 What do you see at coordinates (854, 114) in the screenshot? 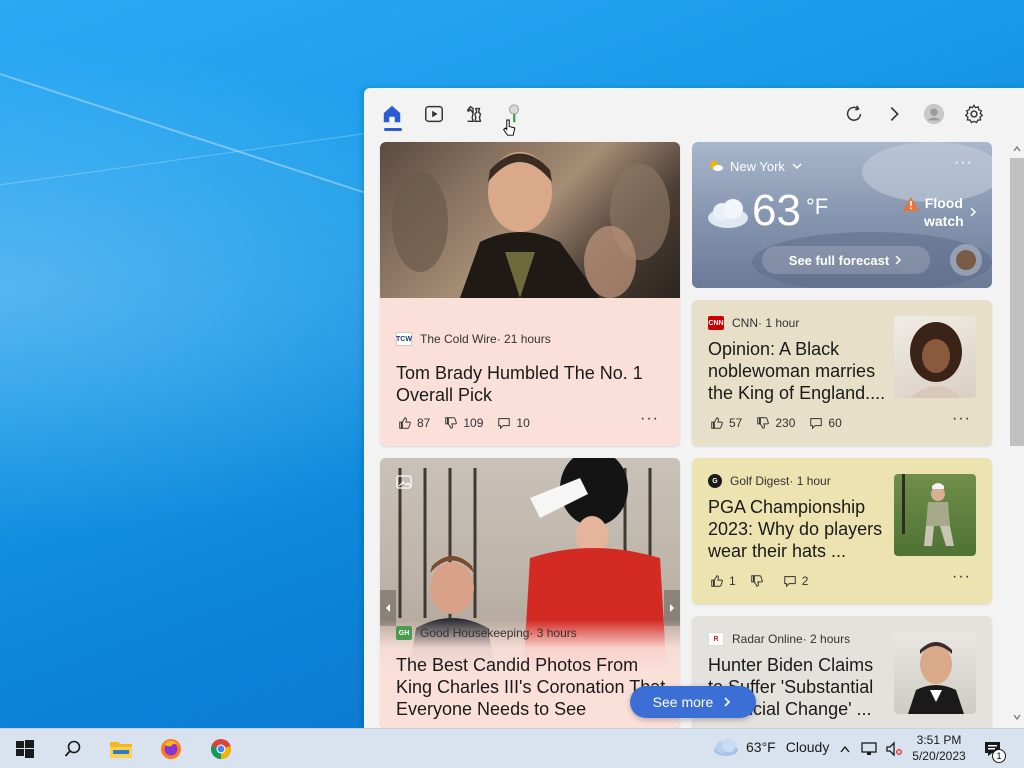
I see `refresh-icon` at bounding box center [854, 114].